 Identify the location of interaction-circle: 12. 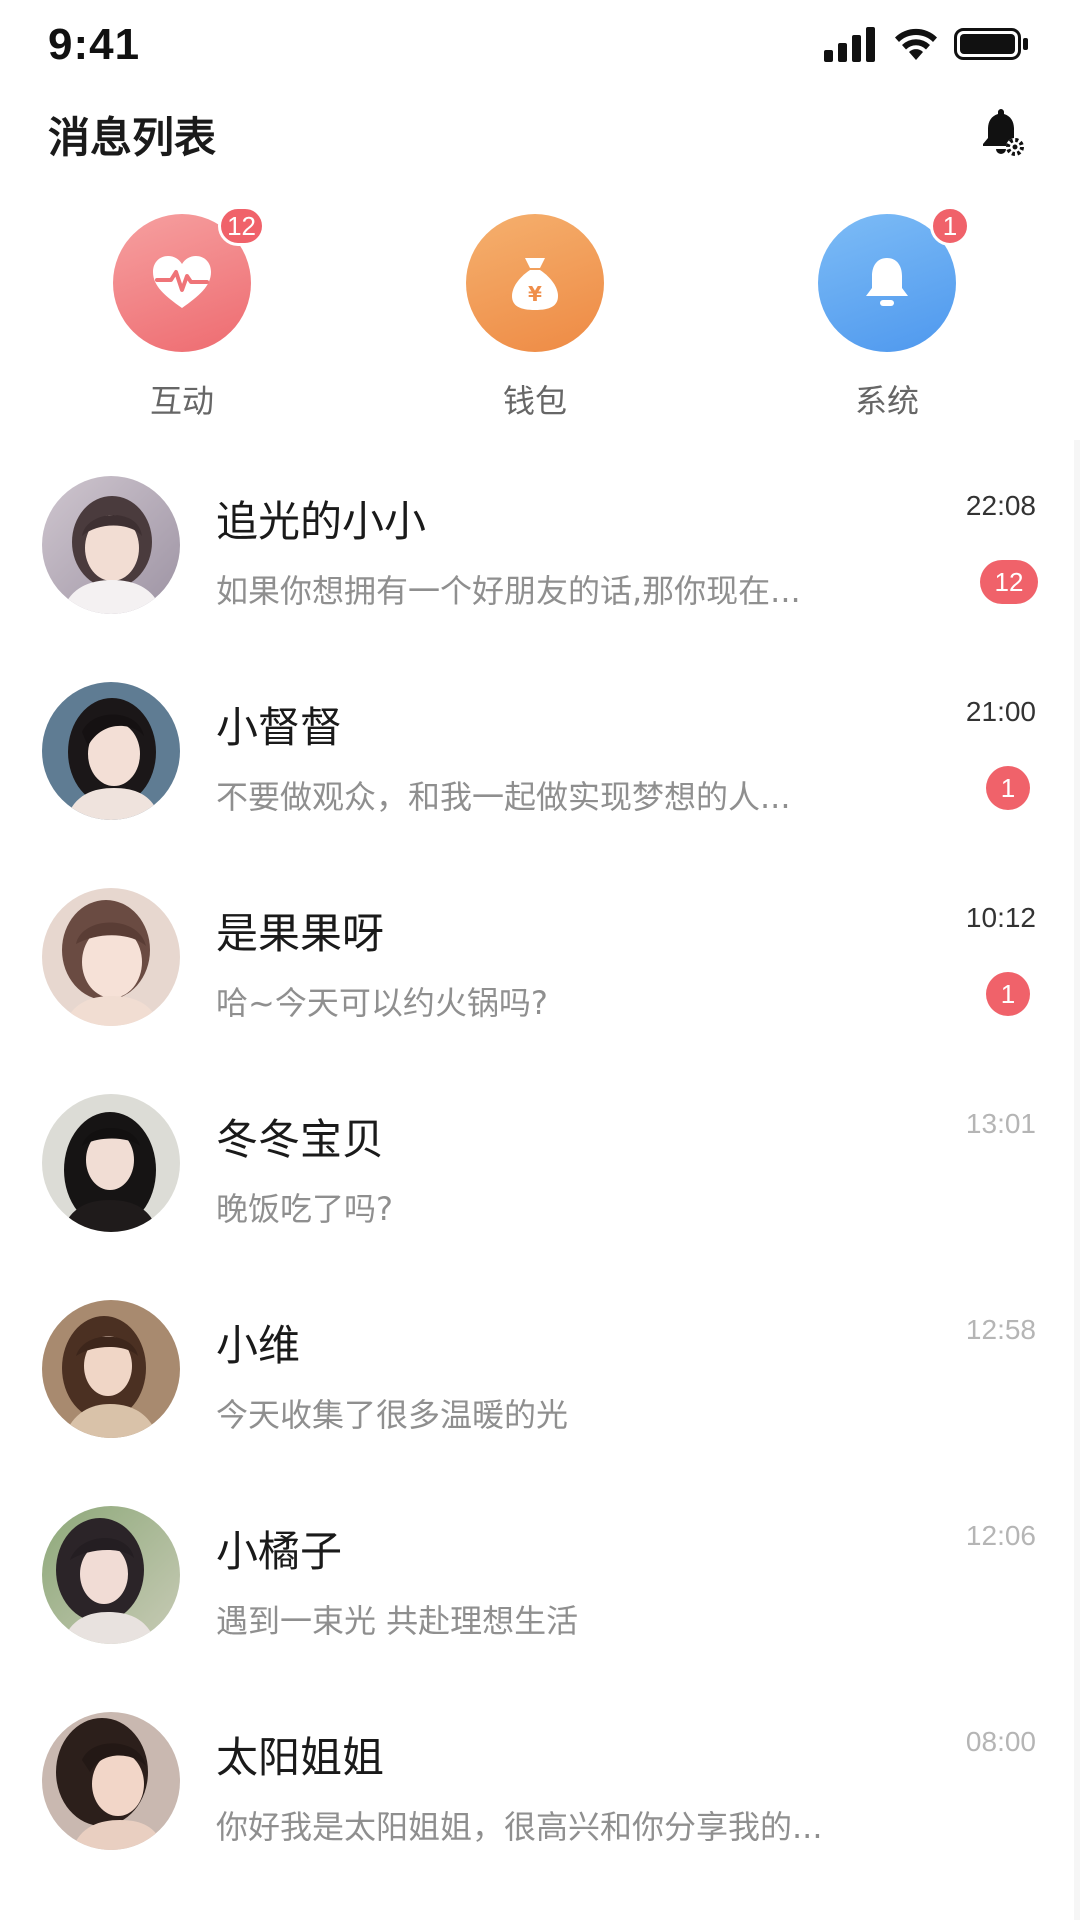
(189, 279).